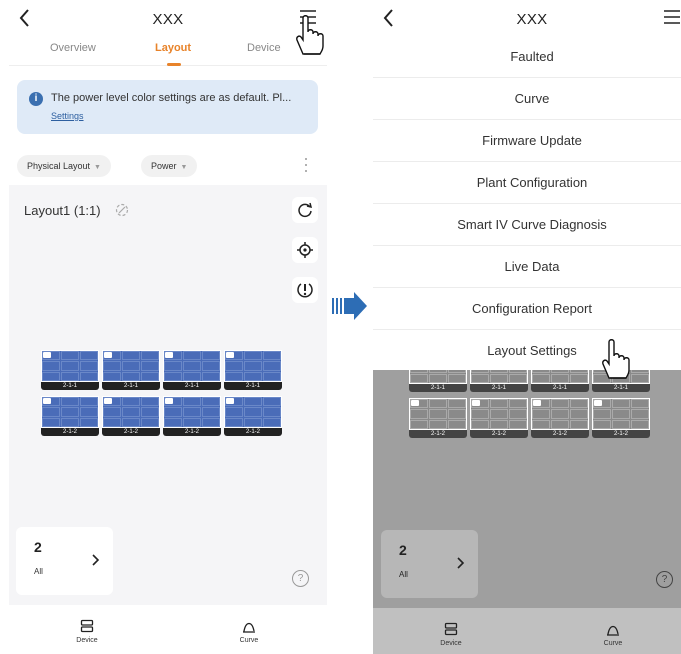  I want to click on layout-type-value: Physical Layout, so click(59, 166).